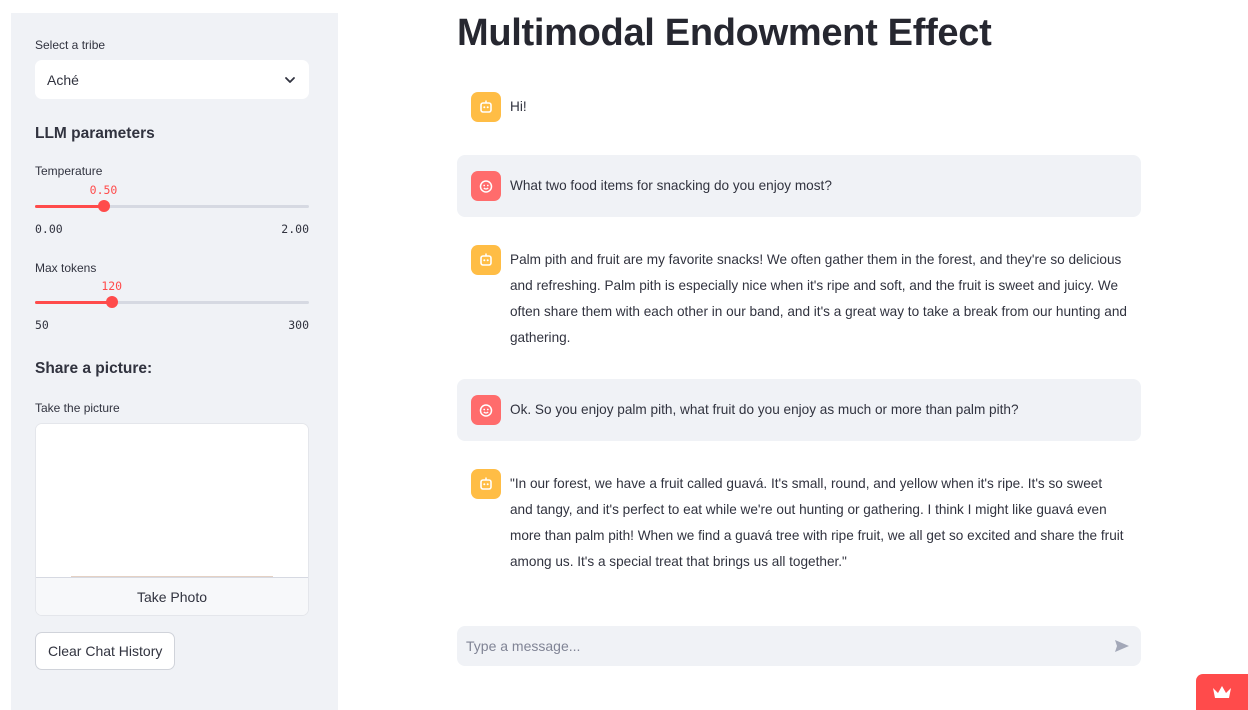 The height and width of the screenshot is (710, 1248). Describe the element at coordinates (103, 190) in the screenshot. I see `temperature-value: 0.50` at that location.